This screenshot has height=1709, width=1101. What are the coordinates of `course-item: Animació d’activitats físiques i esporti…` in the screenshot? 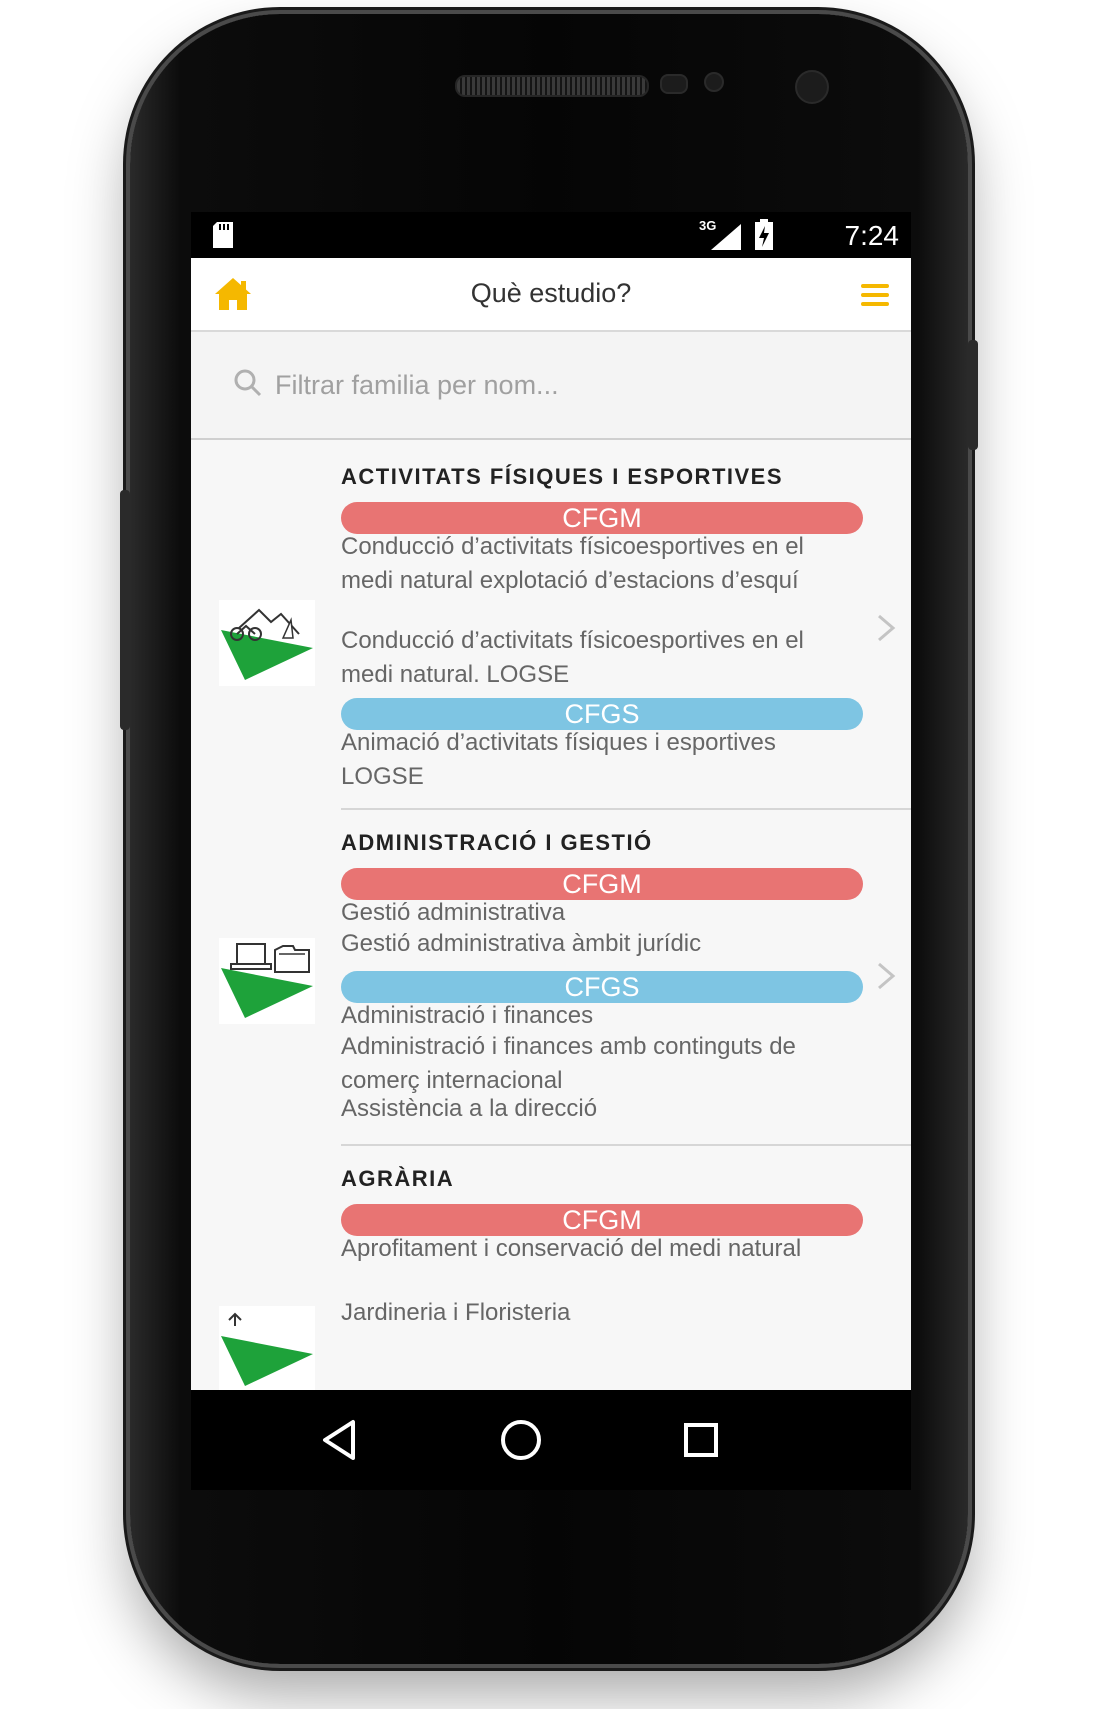 It's located at (558, 759).